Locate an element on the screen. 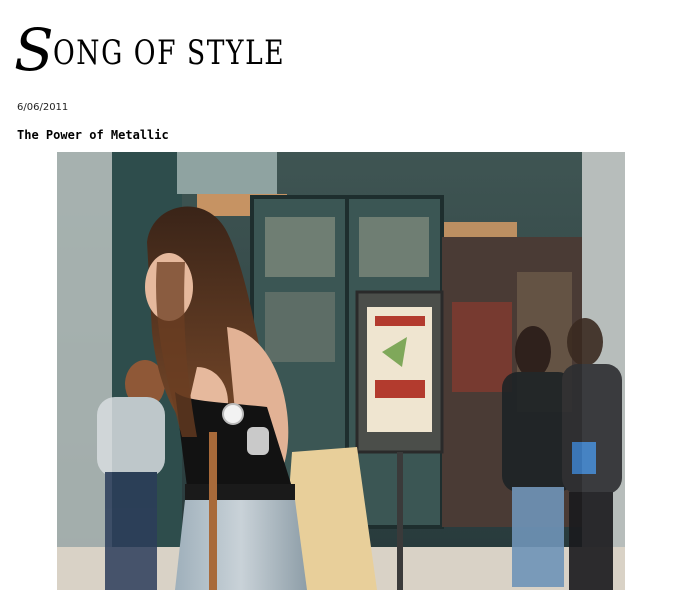 The height and width of the screenshot is (614, 680). blog-logo: S ONG OF STYLE is located at coordinates (182, 47).